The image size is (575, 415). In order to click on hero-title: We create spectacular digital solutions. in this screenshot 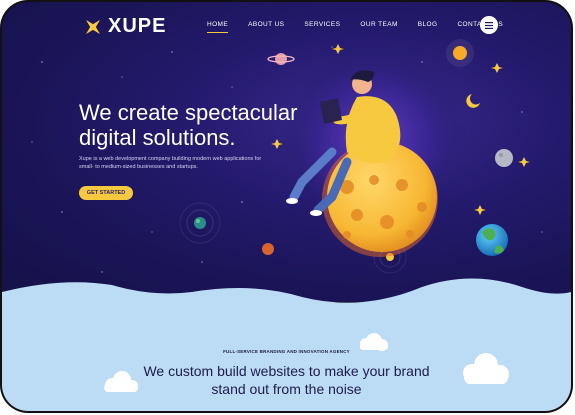, I will do `click(209, 125)`.